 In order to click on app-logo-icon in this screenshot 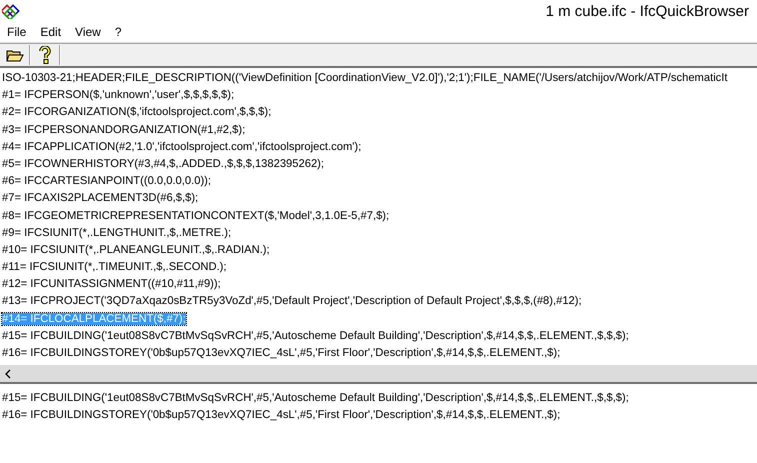, I will do `click(12, 11)`.